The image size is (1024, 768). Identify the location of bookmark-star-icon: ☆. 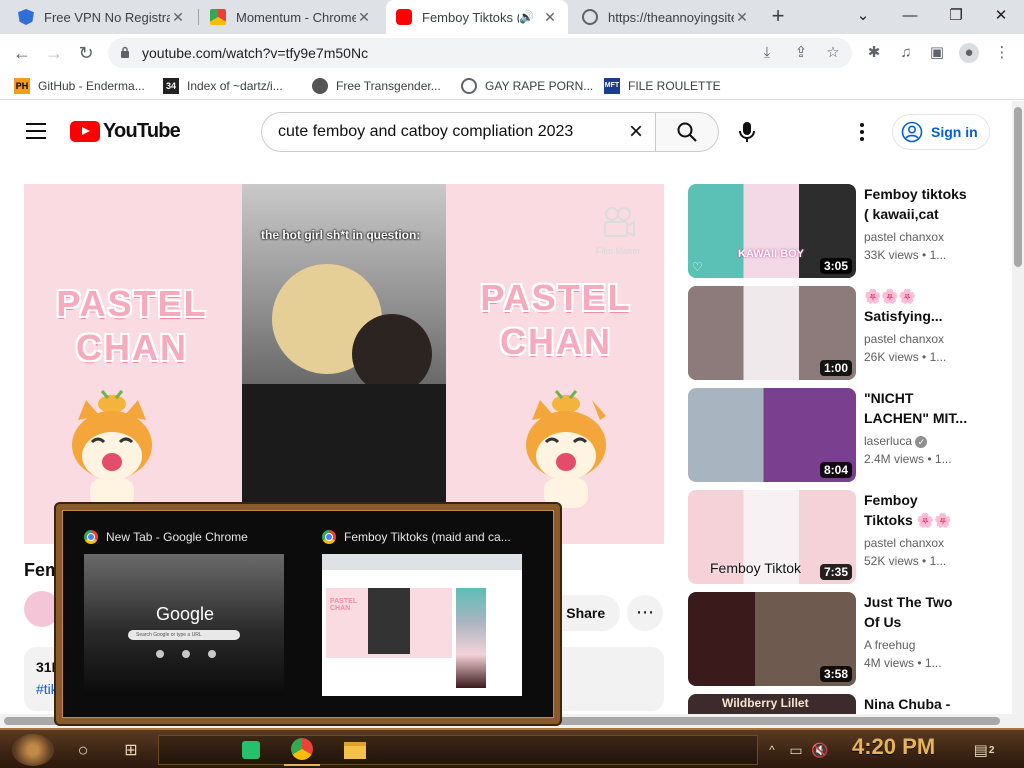
(833, 53).